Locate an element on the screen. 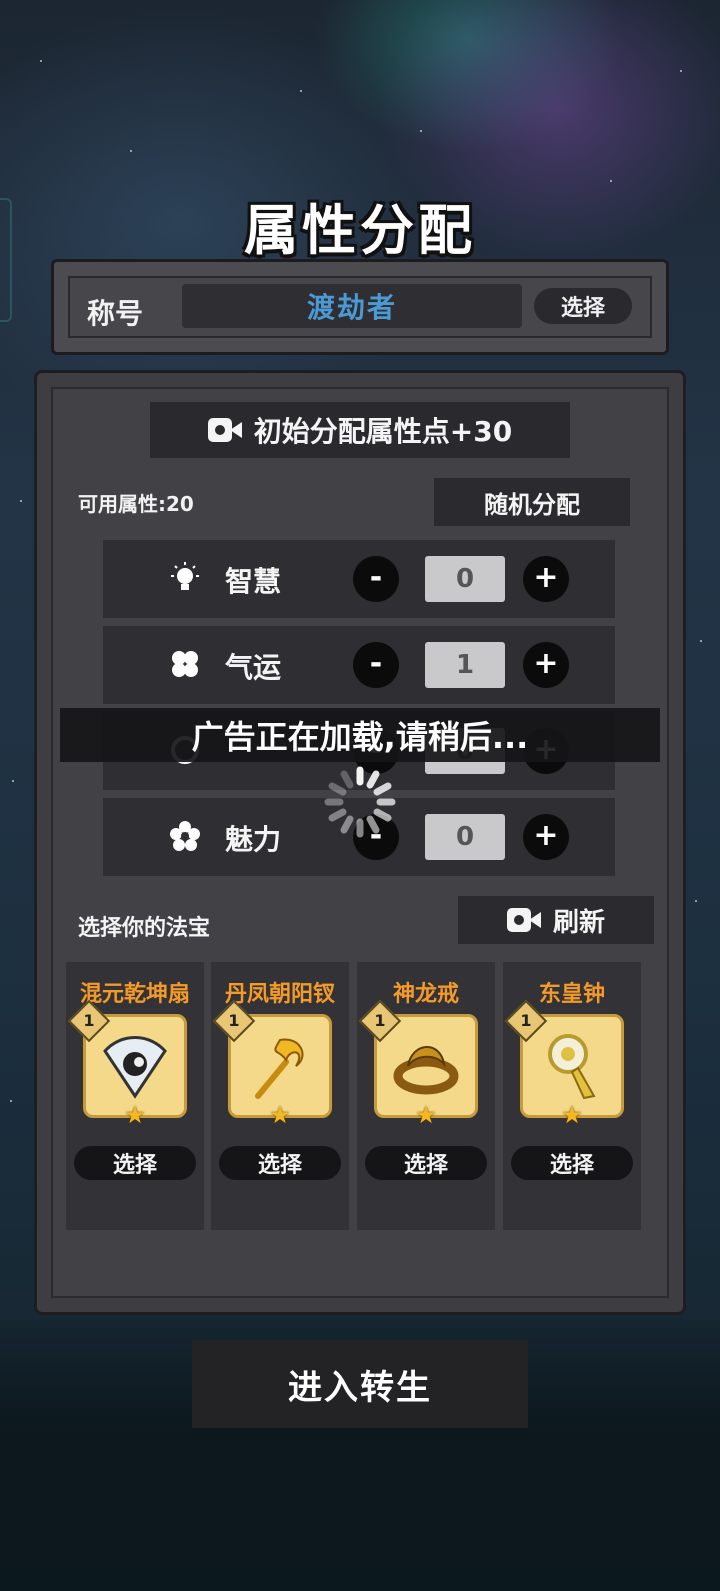  attribute-label: 气运 is located at coordinates (253, 667).